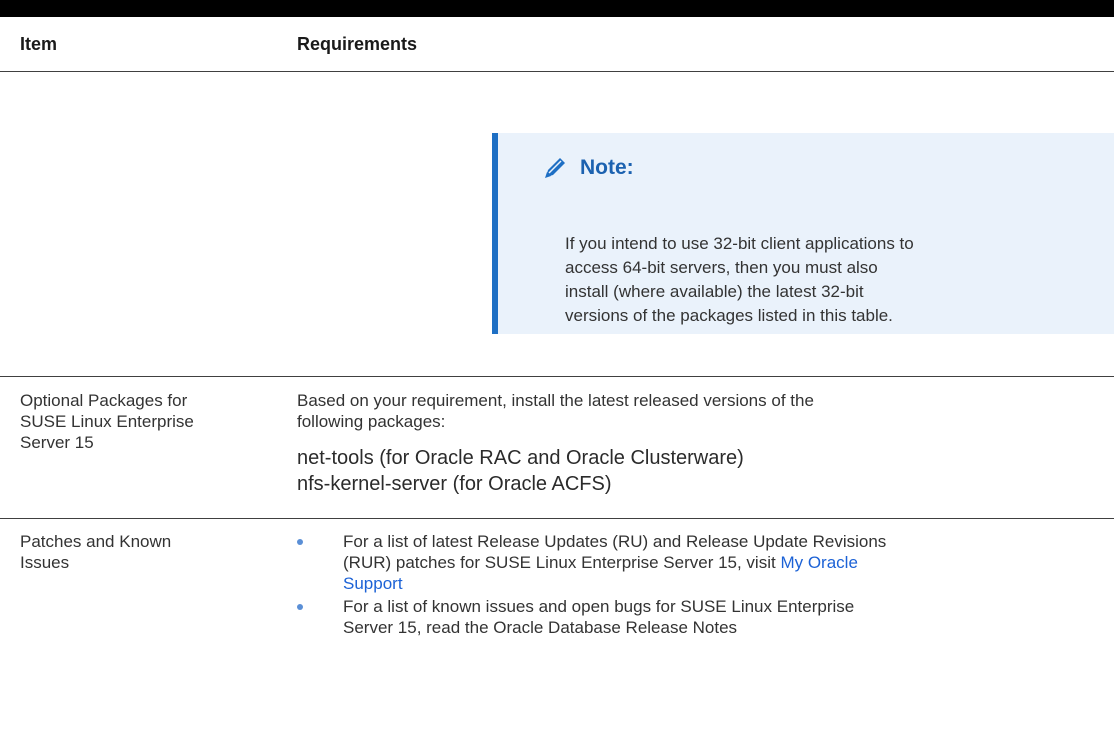 The height and width of the screenshot is (733, 1114). What do you see at coordinates (39, 44) in the screenshot?
I see `column-header-item: Item` at bounding box center [39, 44].